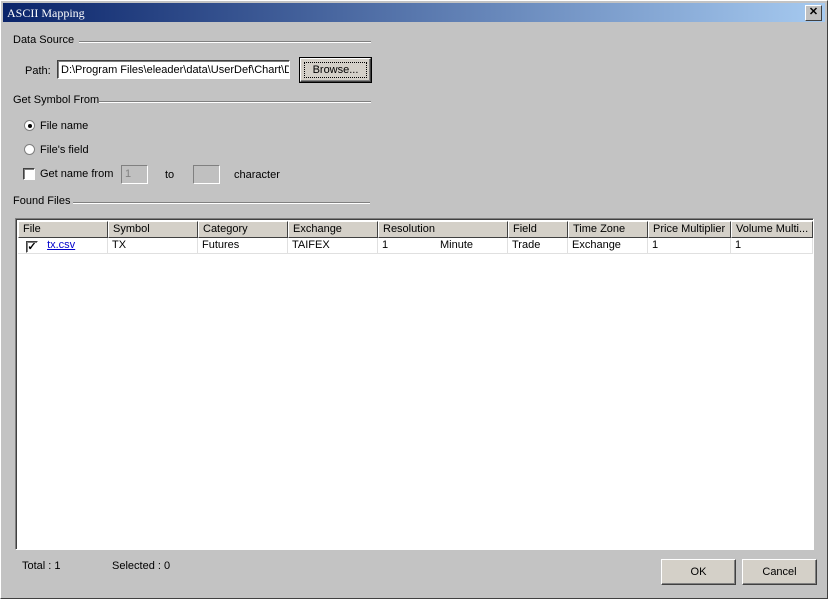 The image size is (828, 599). What do you see at coordinates (608, 246) in the screenshot?
I see `time-zone-cell: Exchange` at bounding box center [608, 246].